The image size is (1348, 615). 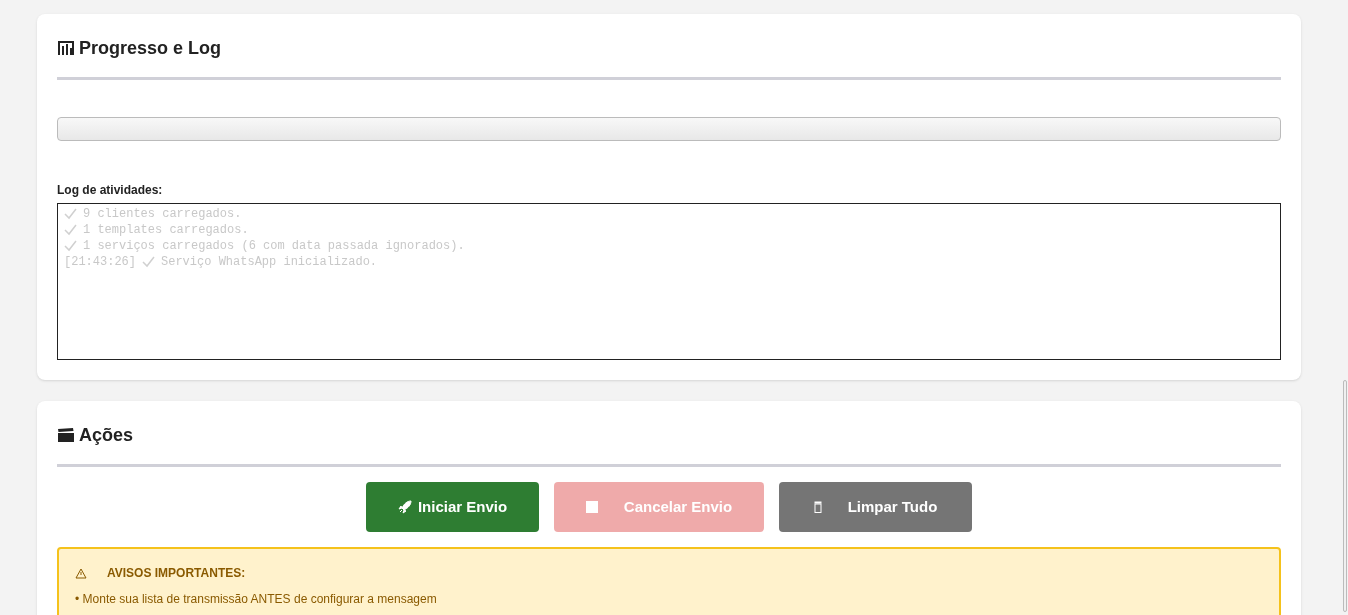 What do you see at coordinates (176, 573) in the screenshot?
I see `warning-title: AVISOS IMPORTANTES:` at bounding box center [176, 573].